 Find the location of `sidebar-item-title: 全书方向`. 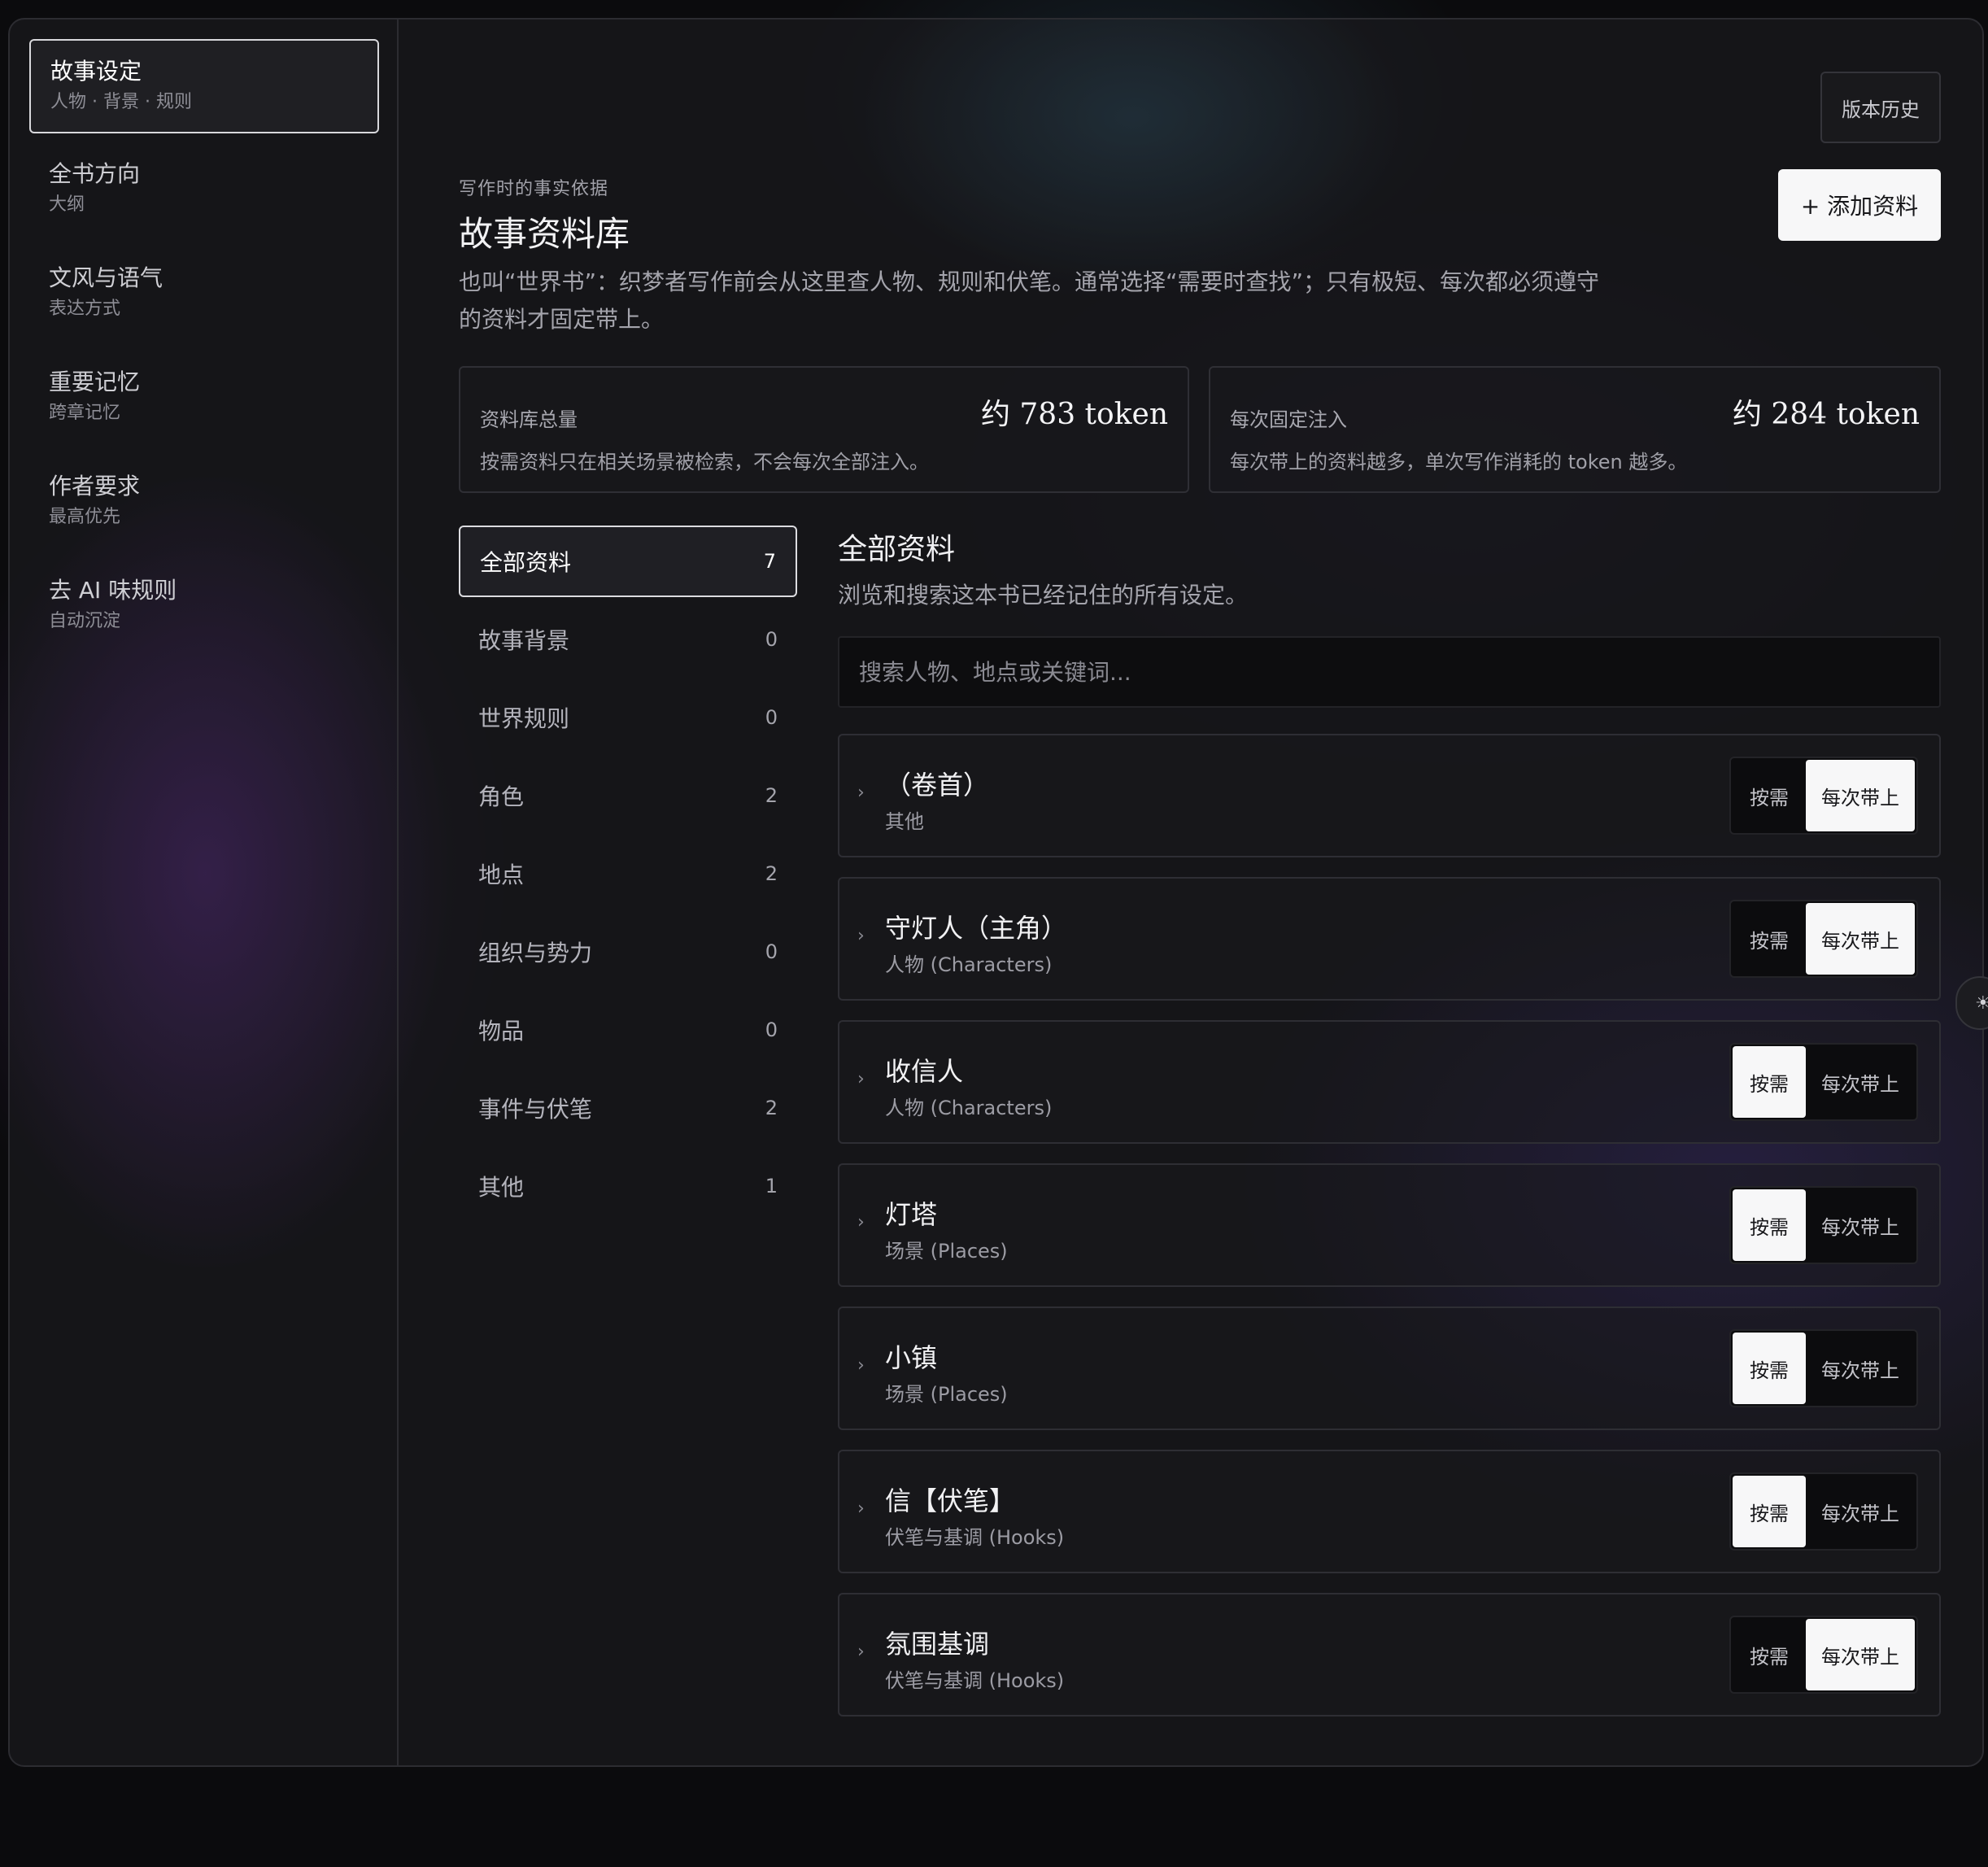

sidebar-item-title: 全书方向 is located at coordinates (95, 173).